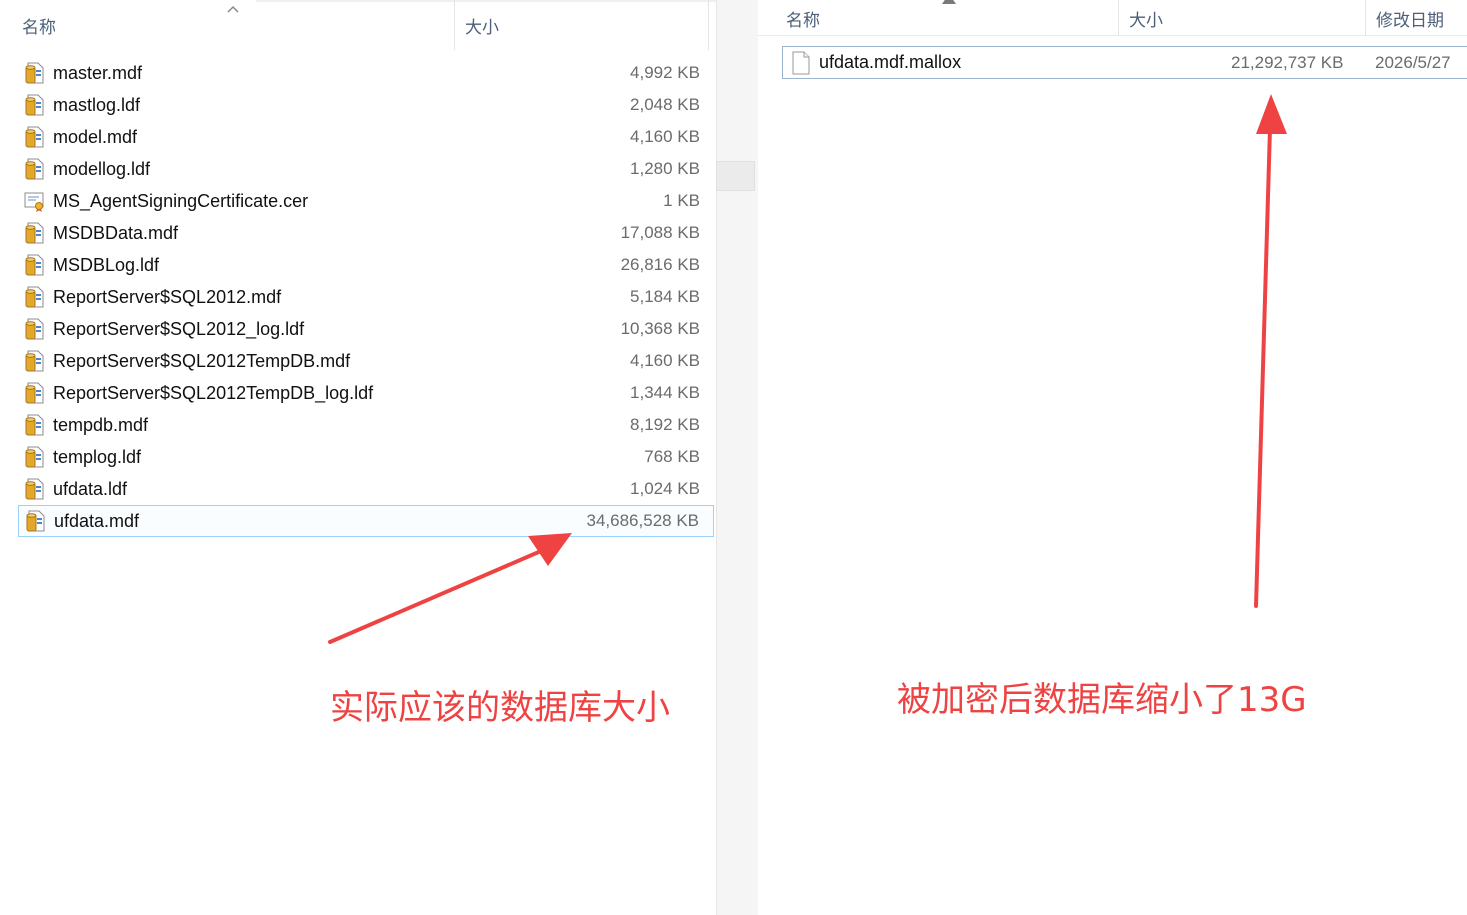 This screenshot has width=1467, height=915. I want to click on file-size: 26,816 KB, so click(660, 264).